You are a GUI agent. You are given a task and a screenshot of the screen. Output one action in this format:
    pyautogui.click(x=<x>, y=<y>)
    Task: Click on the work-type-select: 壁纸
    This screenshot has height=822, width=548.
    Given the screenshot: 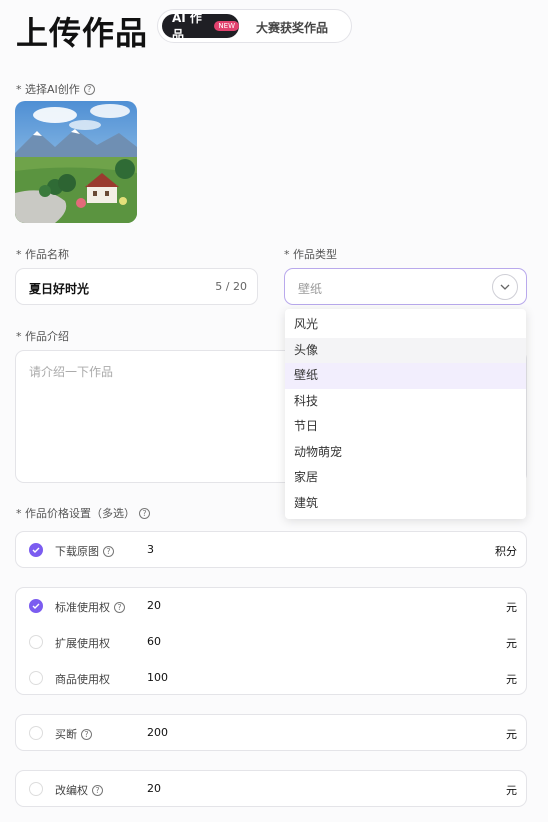 What is the action you would take?
    pyautogui.click(x=405, y=286)
    